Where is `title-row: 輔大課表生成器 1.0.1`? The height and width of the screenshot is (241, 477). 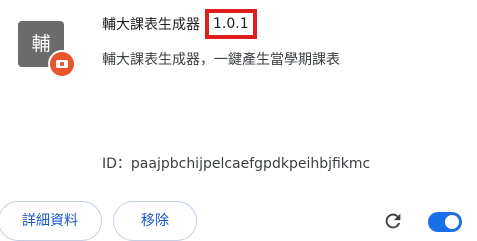 title-row: 輔大課表生成器 1.0.1 is located at coordinates (179, 24).